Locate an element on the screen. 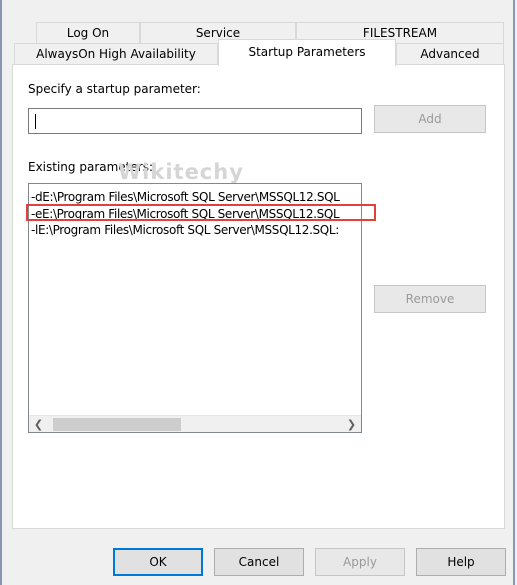 This screenshot has width=517, height=585. tab-alwayson-high-availability: AlwaysOn High Availability is located at coordinates (116, 54).